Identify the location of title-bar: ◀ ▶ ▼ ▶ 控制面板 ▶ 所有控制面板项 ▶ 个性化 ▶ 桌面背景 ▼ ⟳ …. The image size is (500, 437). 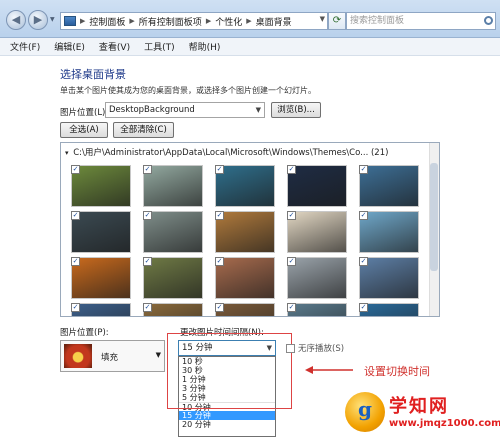
(250, 19).